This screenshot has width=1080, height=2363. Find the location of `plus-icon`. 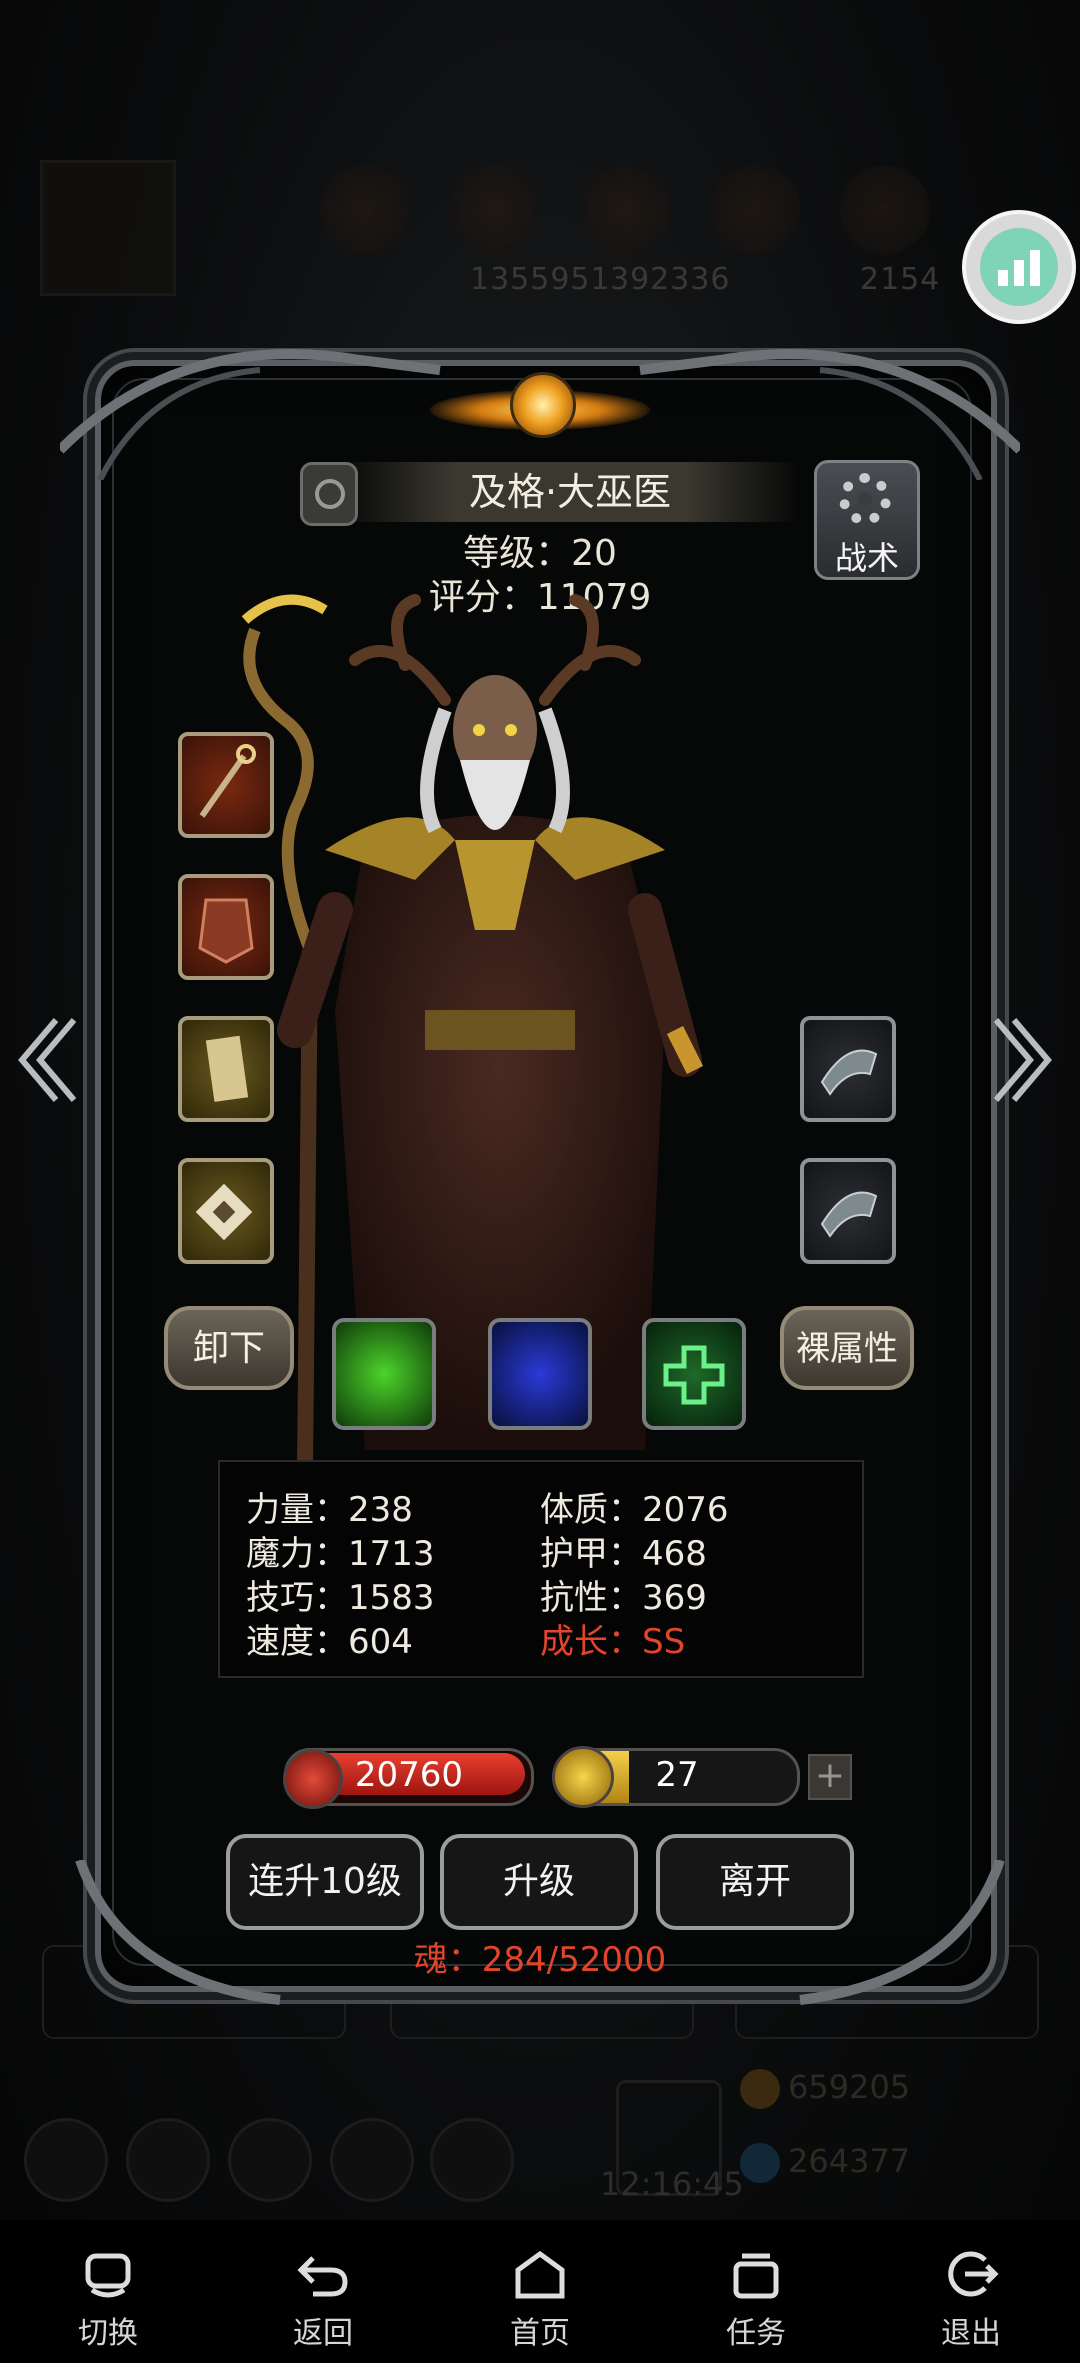

plus-icon is located at coordinates (694, 1375).